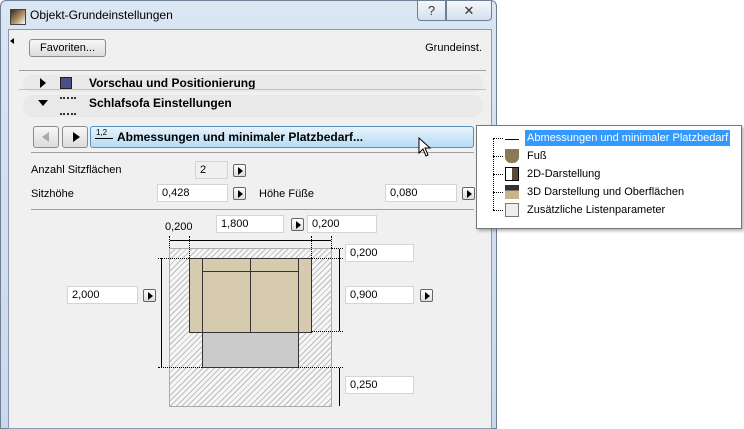  What do you see at coordinates (379, 295) in the screenshot?
I see `depth-field: 0,900` at bounding box center [379, 295].